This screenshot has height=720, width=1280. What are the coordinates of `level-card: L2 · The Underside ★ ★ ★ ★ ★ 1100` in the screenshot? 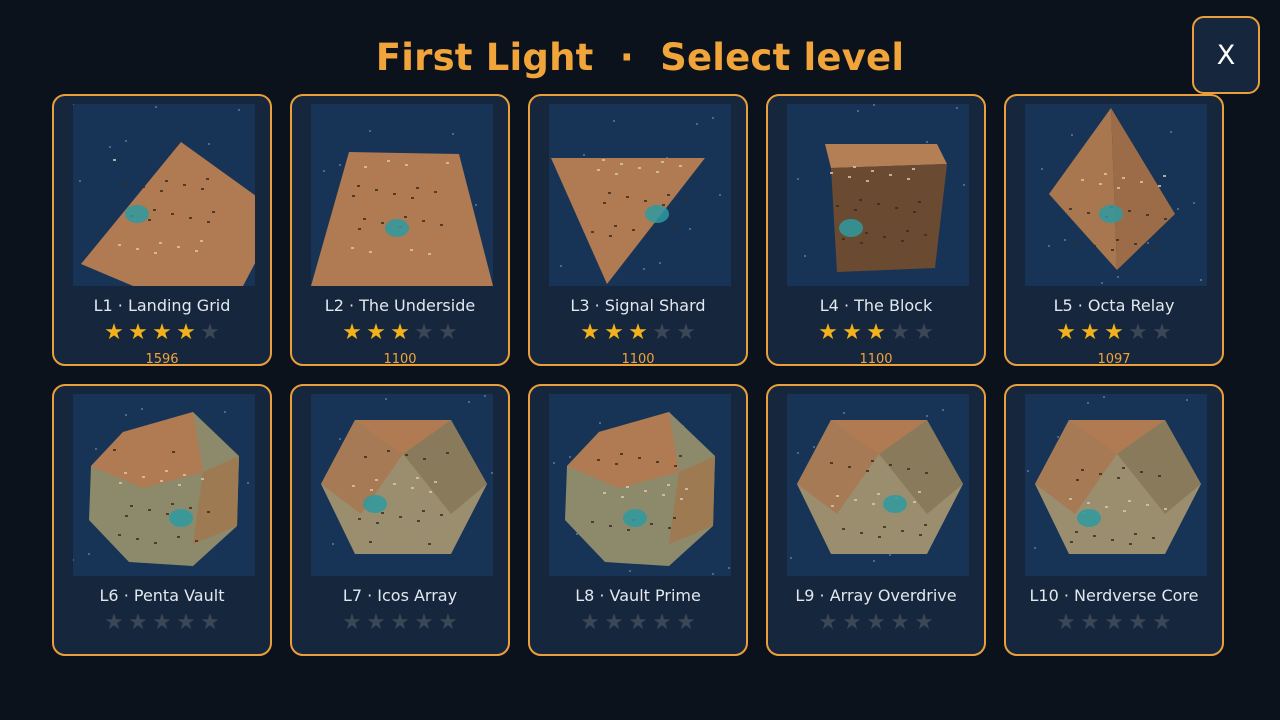 It's located at (400, 230).